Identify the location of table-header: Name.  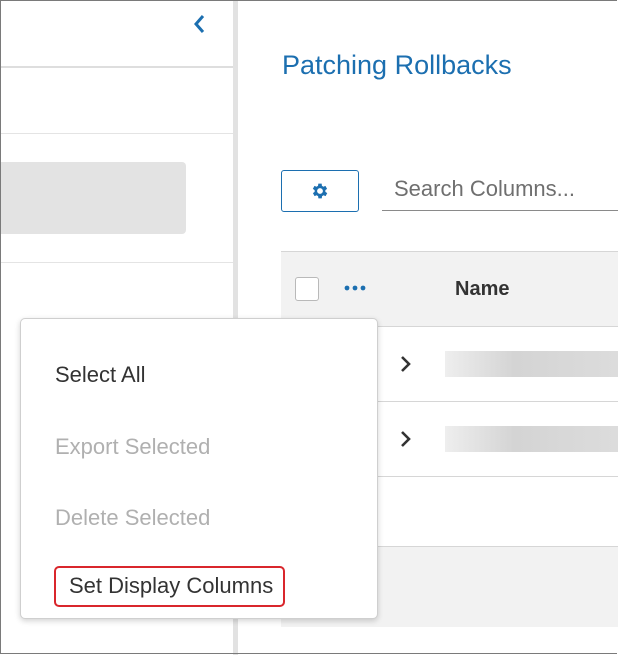
(449, 289).